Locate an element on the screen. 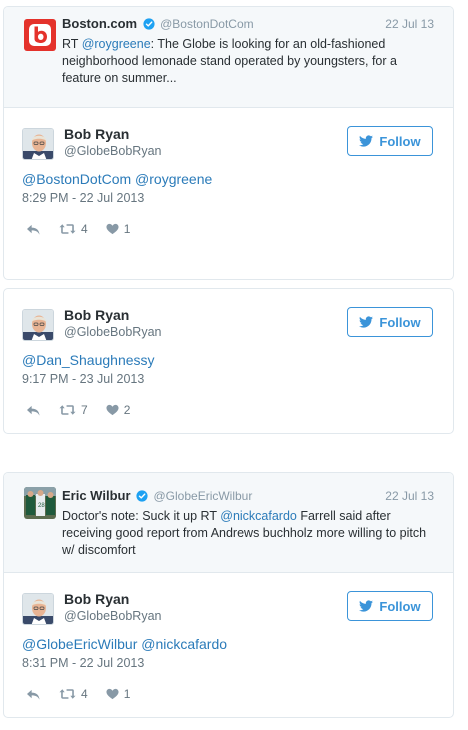 The height and width of the screenshot is (730, 468). quoted-author-handle: @GlobeEricWilbur is located at coordinates (202, 496).